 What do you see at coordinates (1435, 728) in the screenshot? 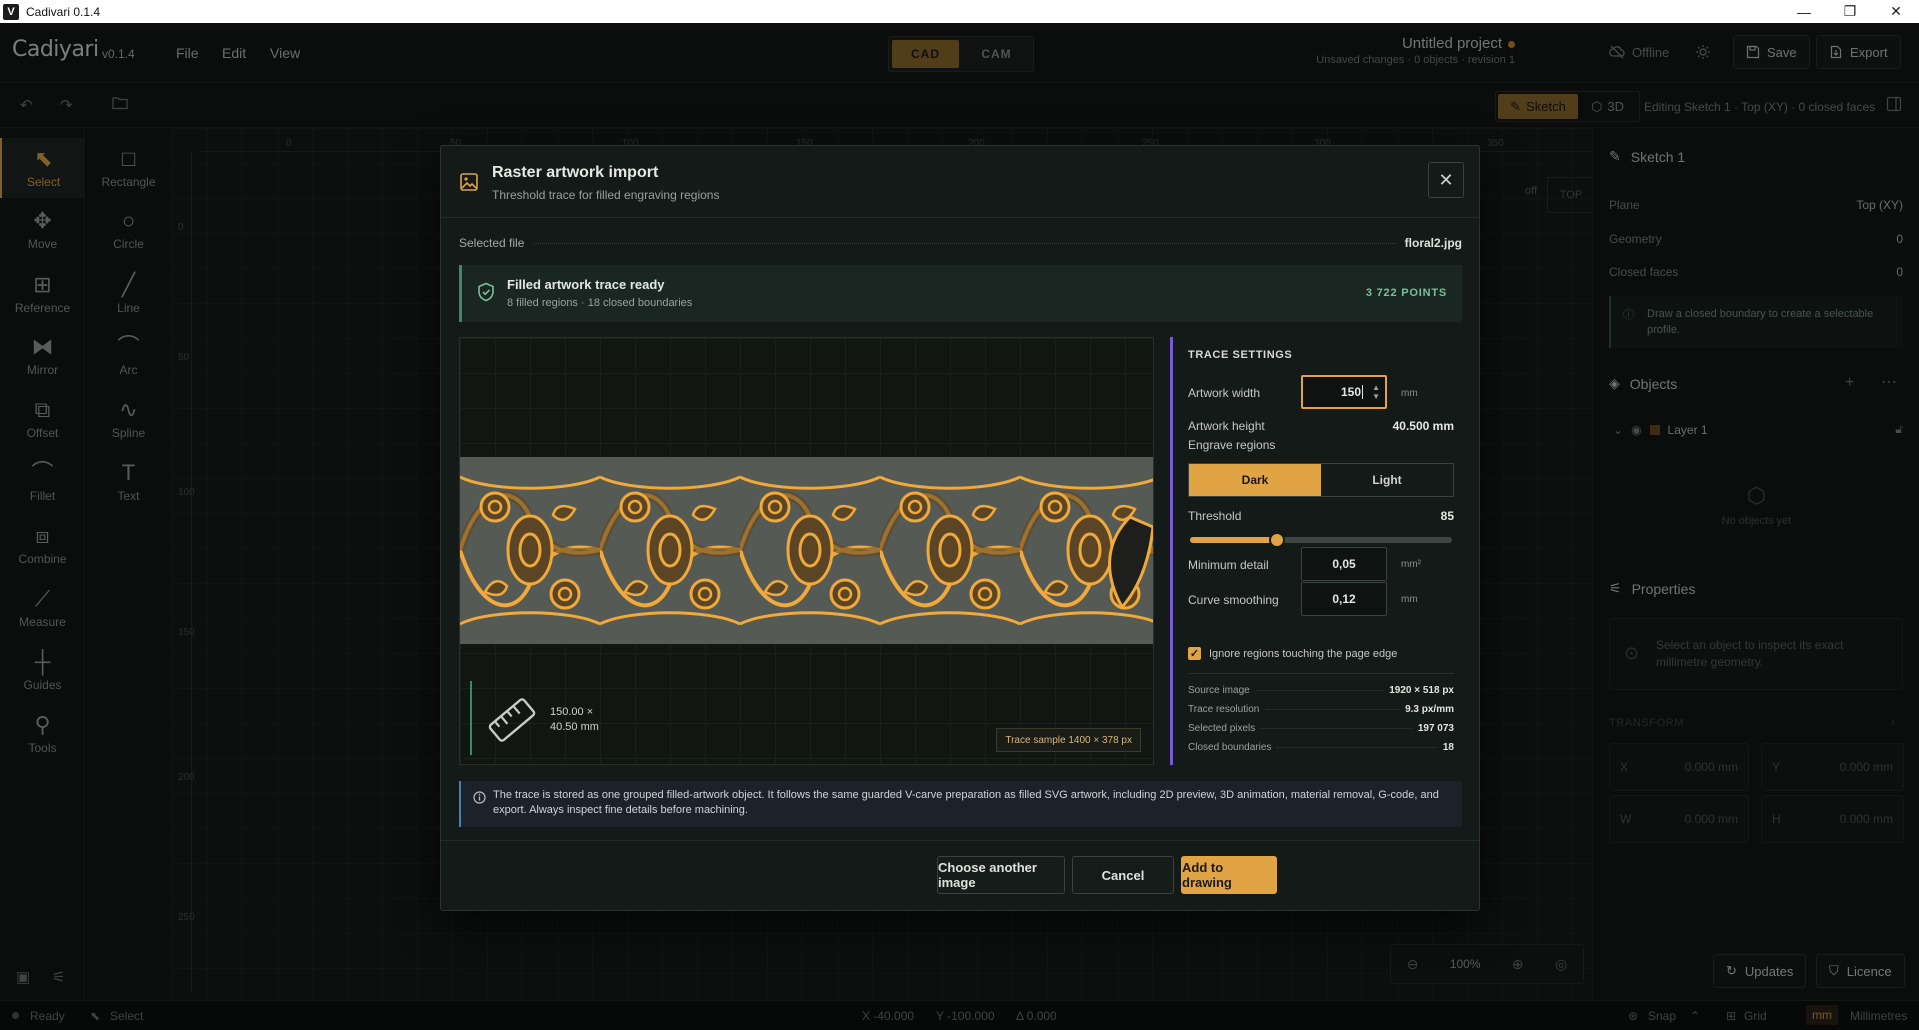
I see `stat-value: 197 073` at bounding box center [1435, 728].